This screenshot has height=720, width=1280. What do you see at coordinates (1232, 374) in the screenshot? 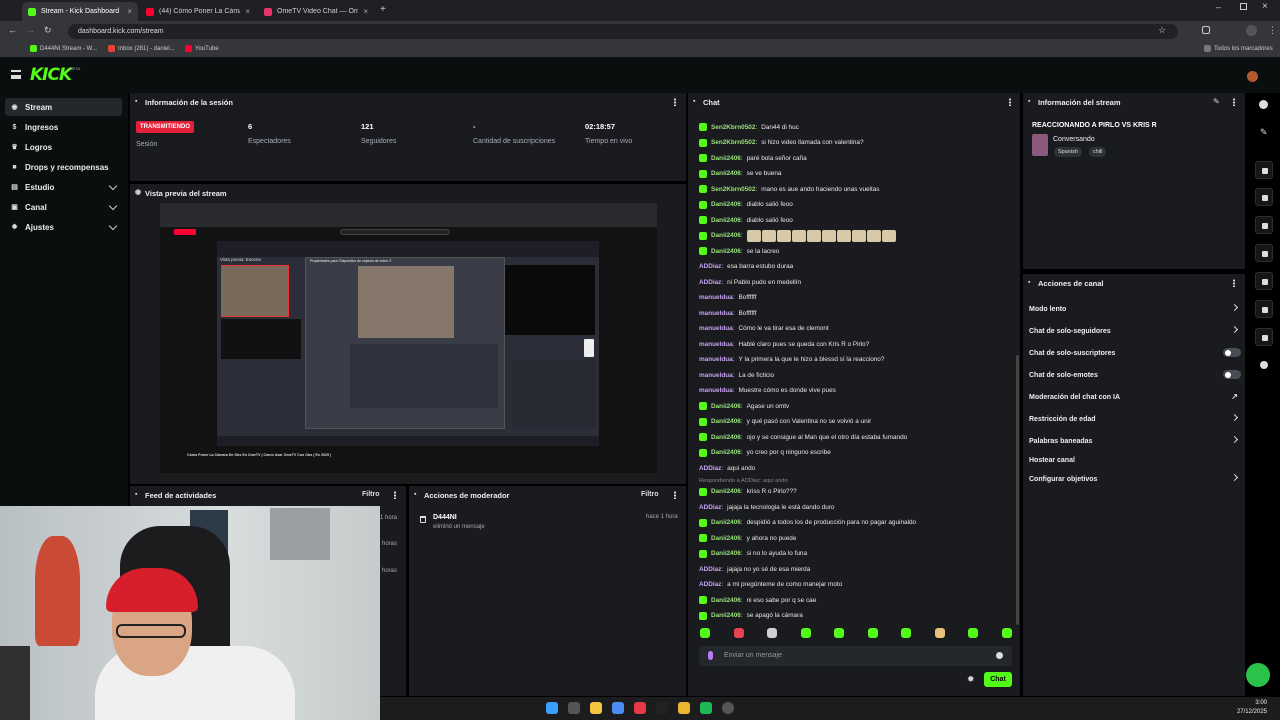
I see `emotes-only-toggle` at bounding box center [1232, 374].